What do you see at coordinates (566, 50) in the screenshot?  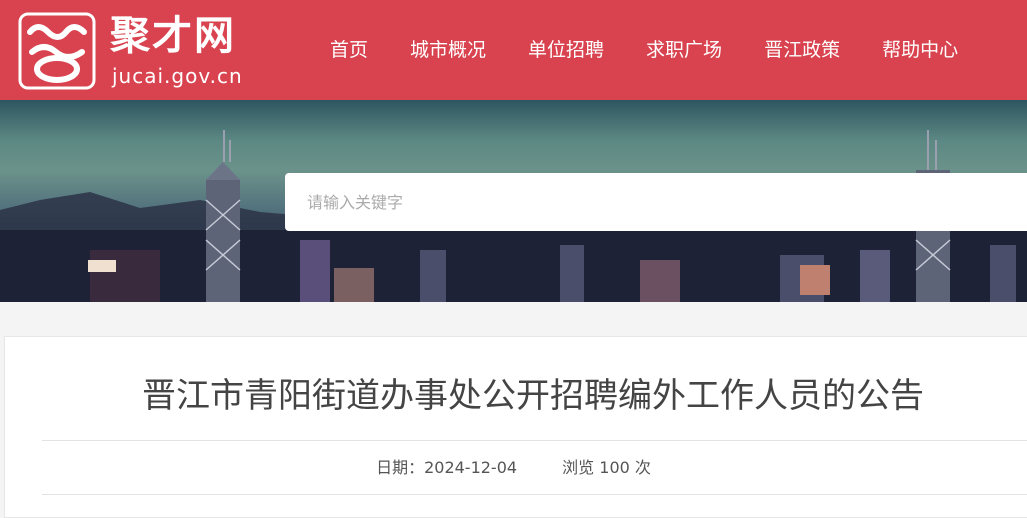 I see `nav-item-employer-recruitment: 单位招聘` at bounding box center [566, 50].